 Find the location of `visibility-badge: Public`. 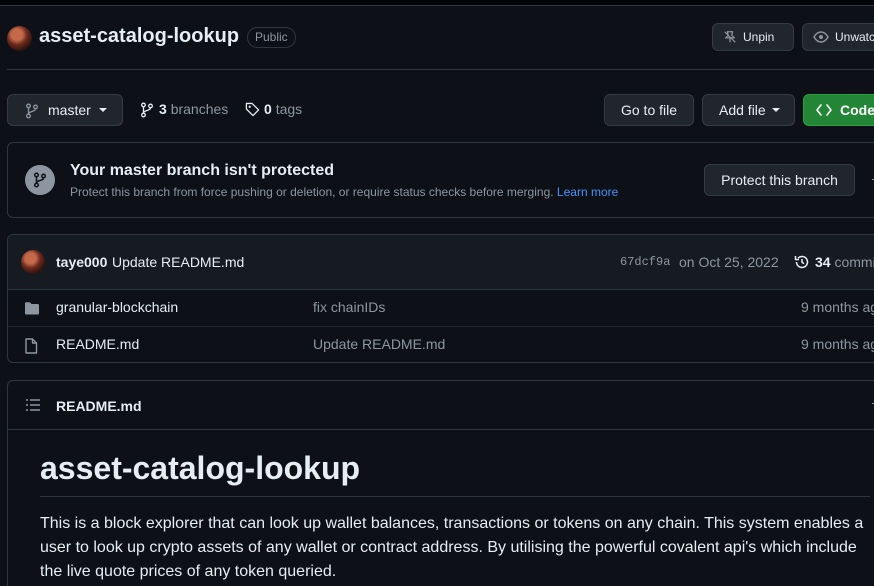

visibility-badge: Public is located at coordinates (271, 37).